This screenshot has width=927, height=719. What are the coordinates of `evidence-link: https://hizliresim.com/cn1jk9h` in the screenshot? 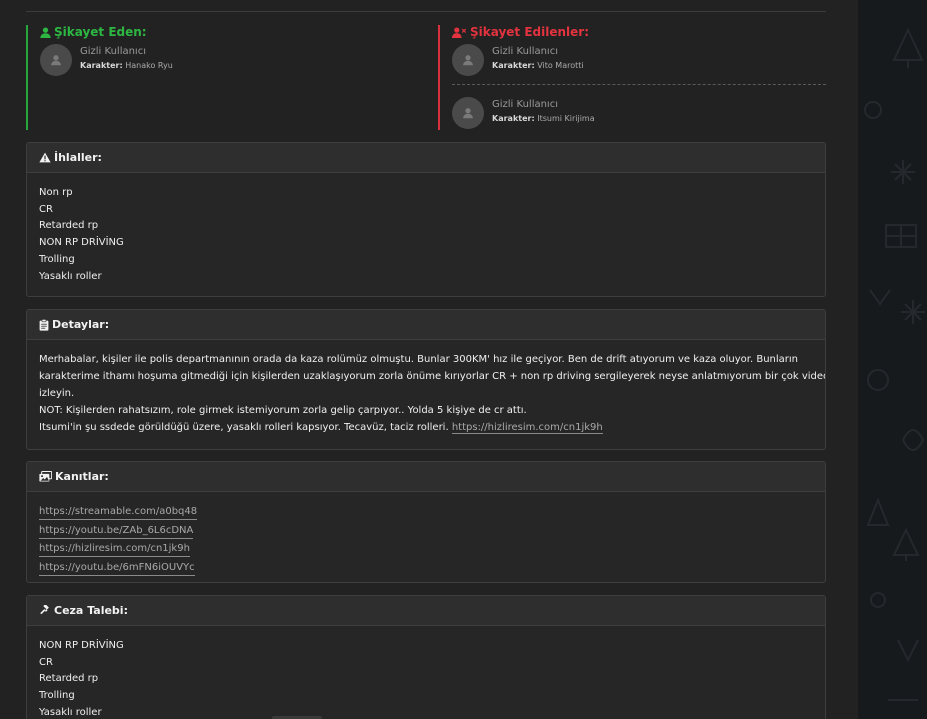 It's located at (114, 550).